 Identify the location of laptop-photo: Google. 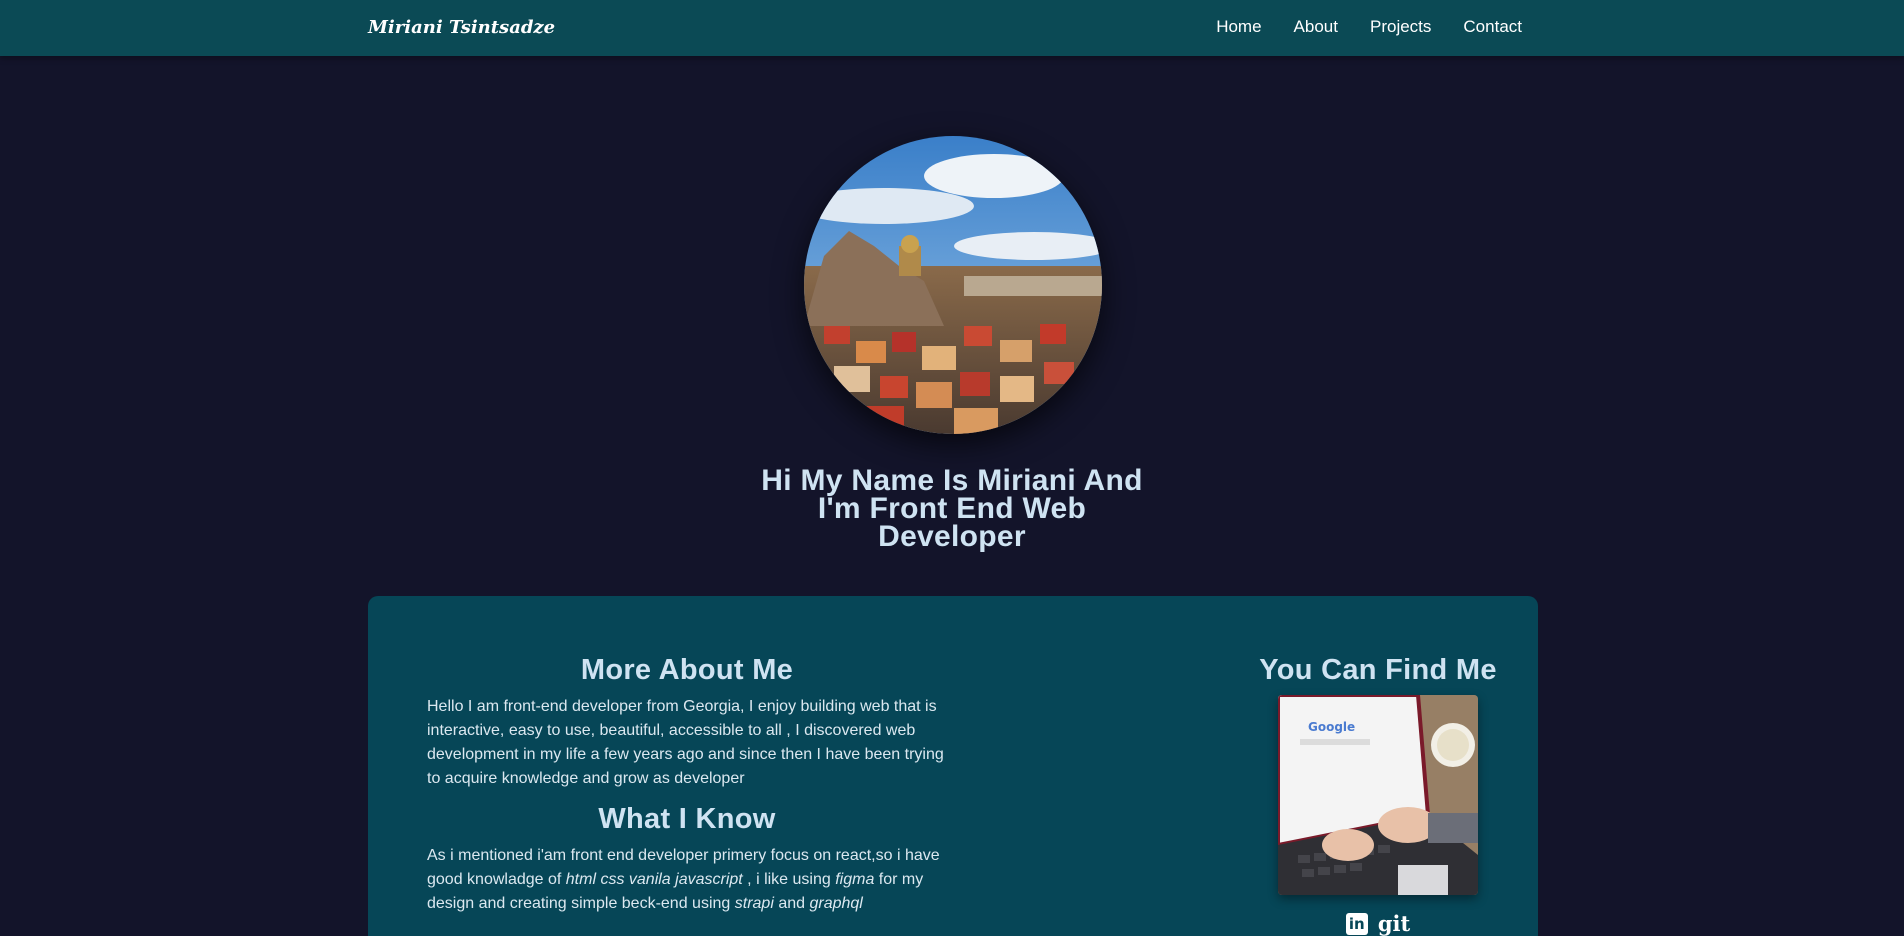
(1378, 795).